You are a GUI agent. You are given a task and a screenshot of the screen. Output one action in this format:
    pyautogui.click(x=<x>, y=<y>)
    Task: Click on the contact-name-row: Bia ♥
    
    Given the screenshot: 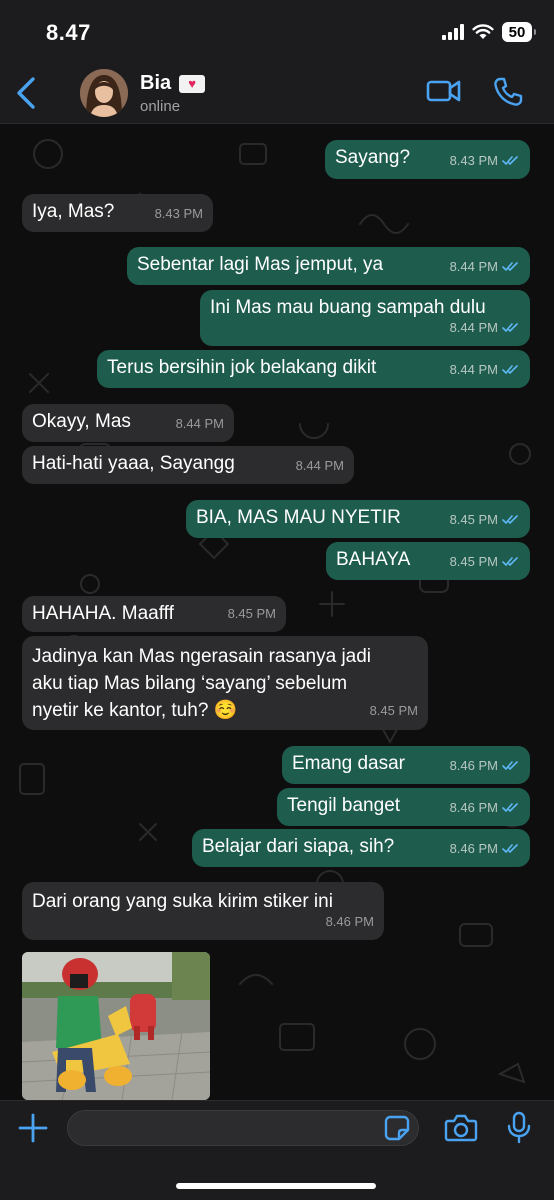 What is the action you would take?
    pyautogui.click(x=173, y=83)
    